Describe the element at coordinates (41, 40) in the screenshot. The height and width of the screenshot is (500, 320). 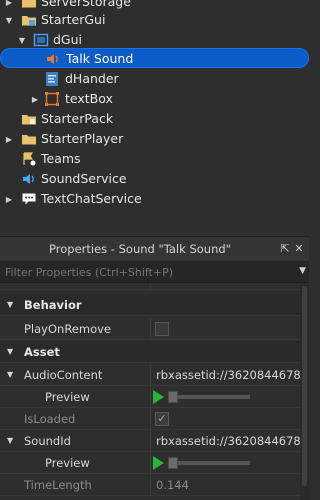
I see `screengui-icon` at that location.